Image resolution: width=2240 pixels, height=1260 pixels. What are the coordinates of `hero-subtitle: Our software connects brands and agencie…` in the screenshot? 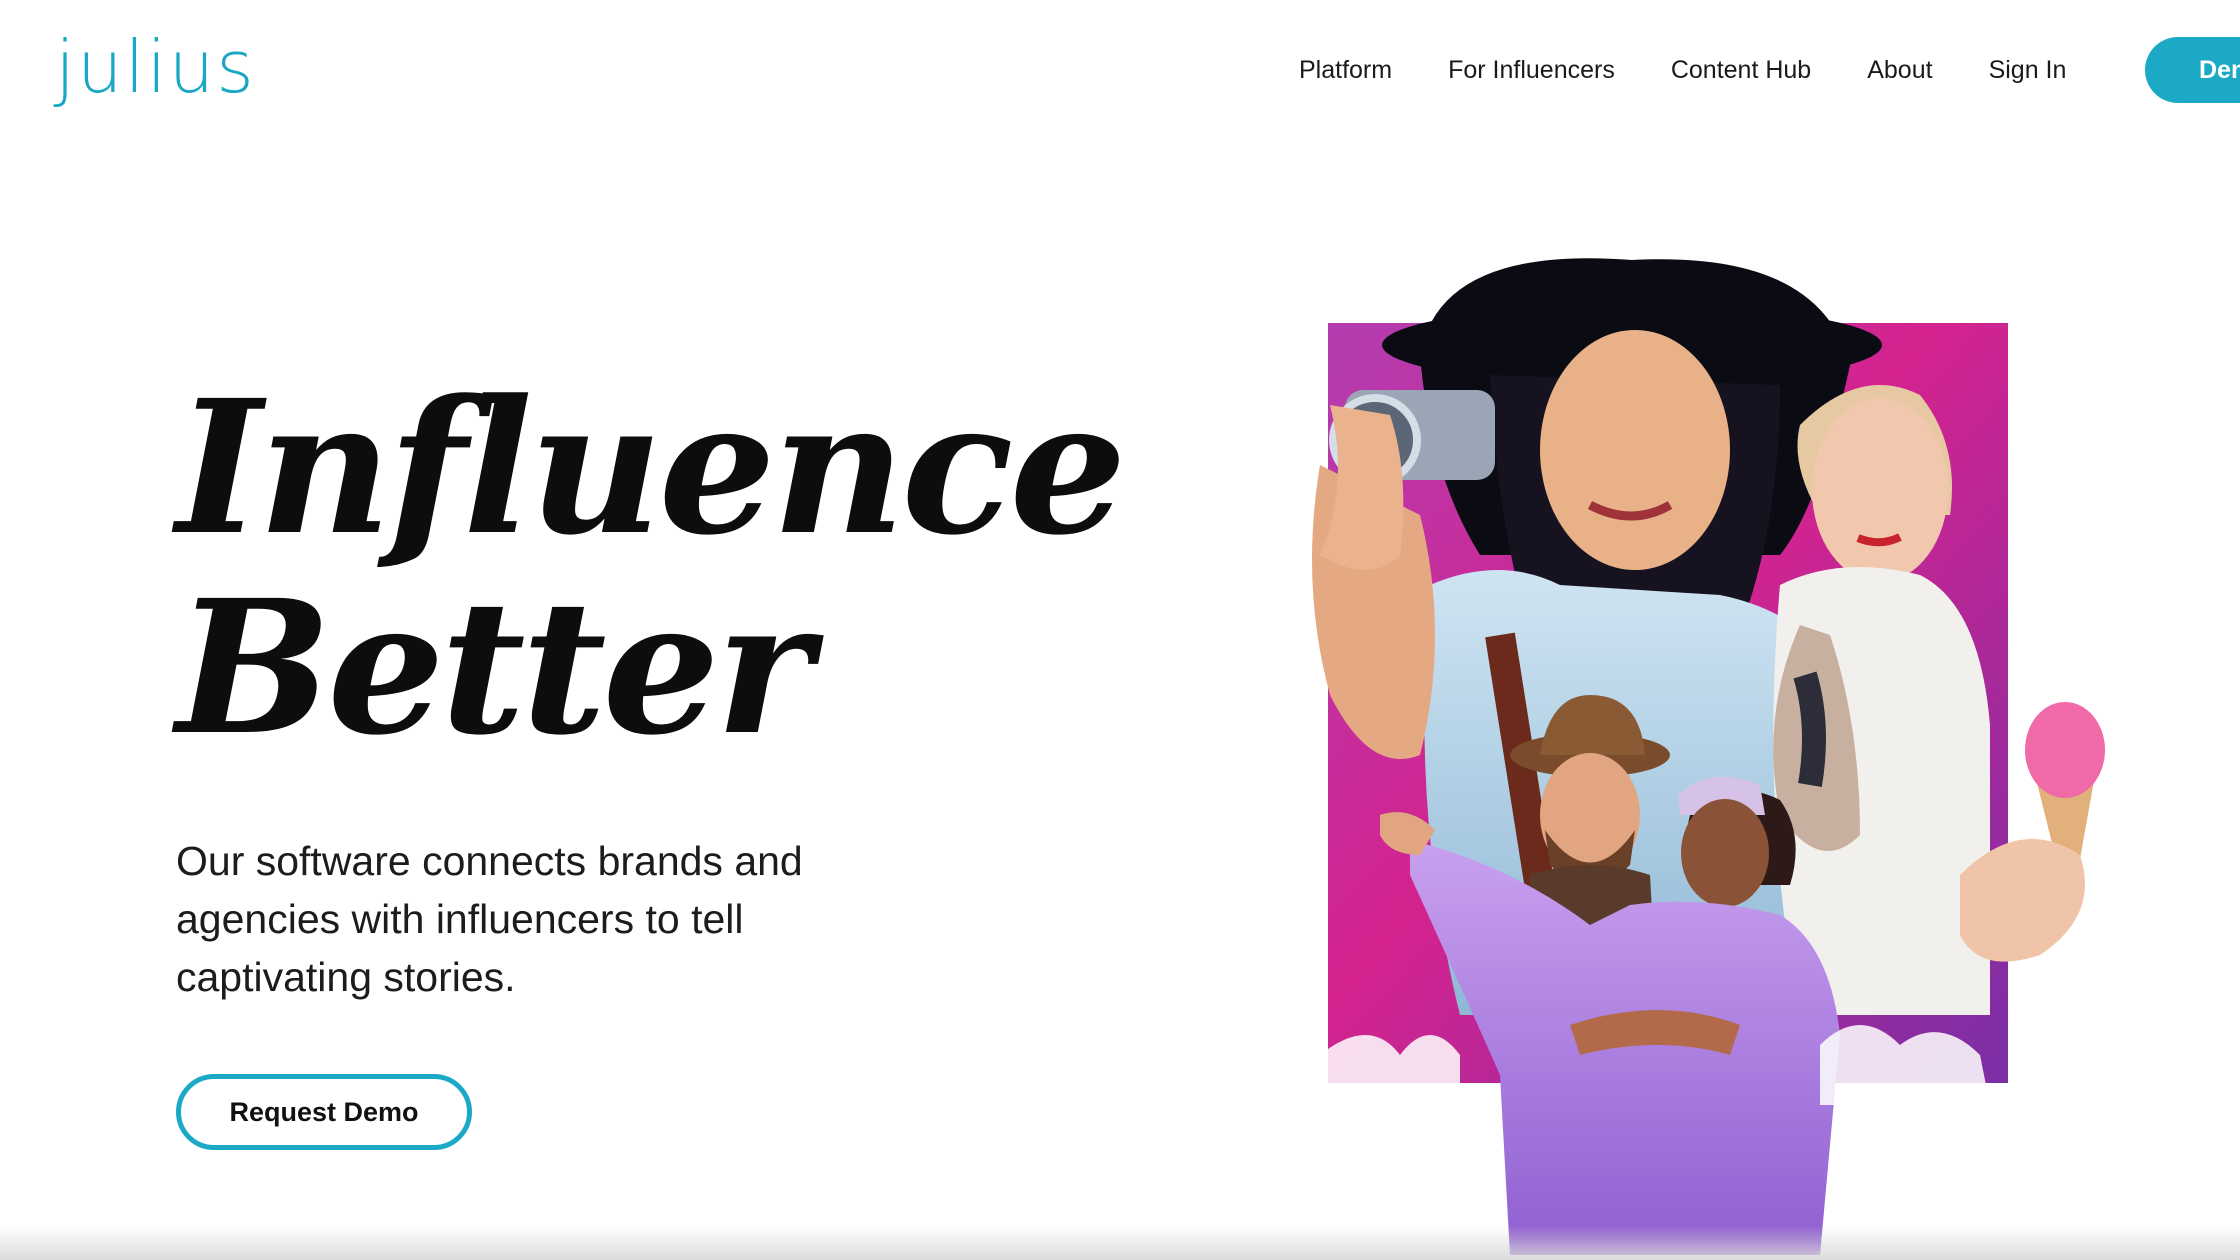 It's located at (489, 919).